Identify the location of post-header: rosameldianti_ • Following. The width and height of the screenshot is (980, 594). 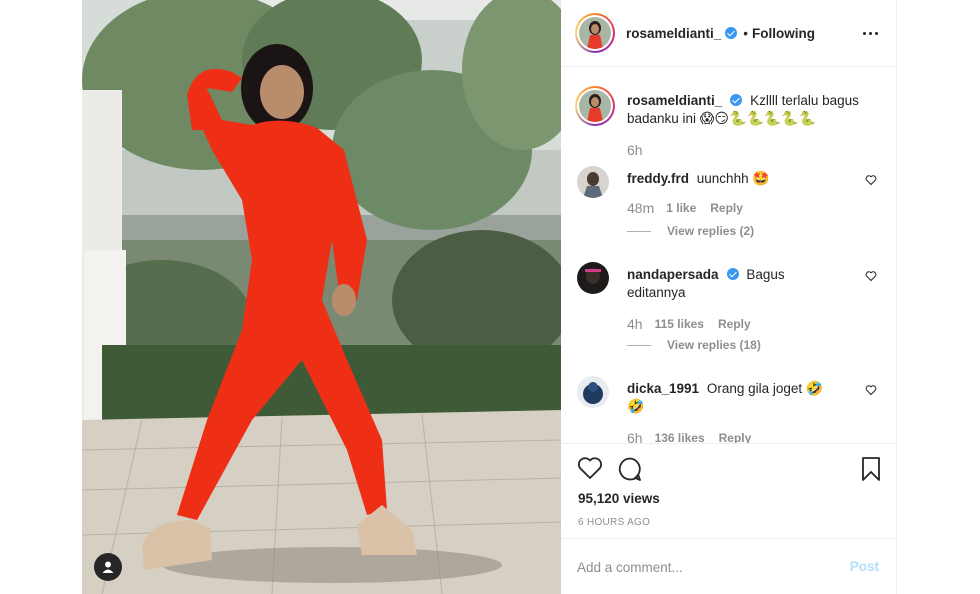
(729, 33).